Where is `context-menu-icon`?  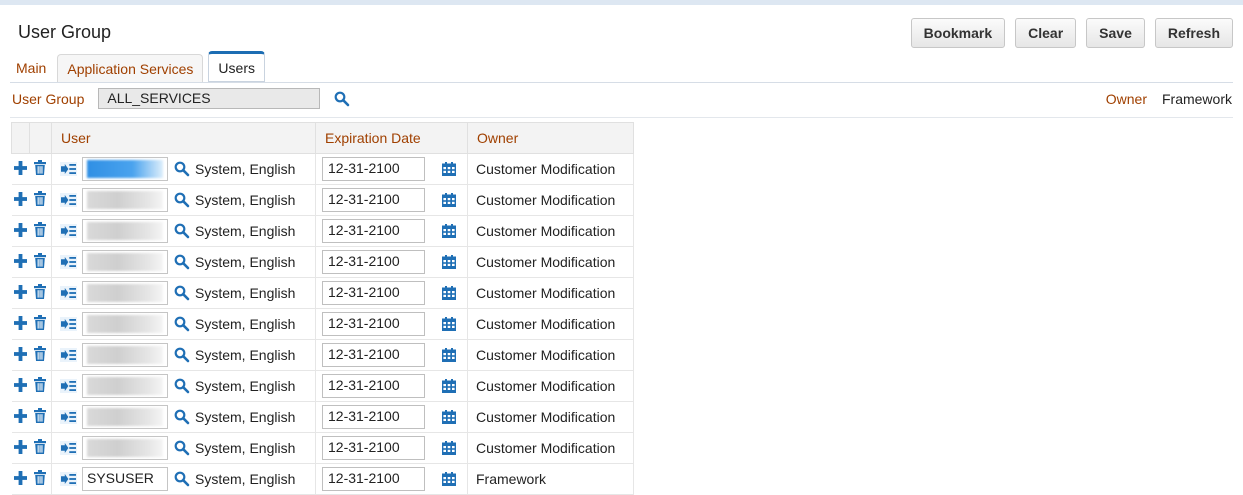
context-menu-icon is located at coordinates (68, 417).